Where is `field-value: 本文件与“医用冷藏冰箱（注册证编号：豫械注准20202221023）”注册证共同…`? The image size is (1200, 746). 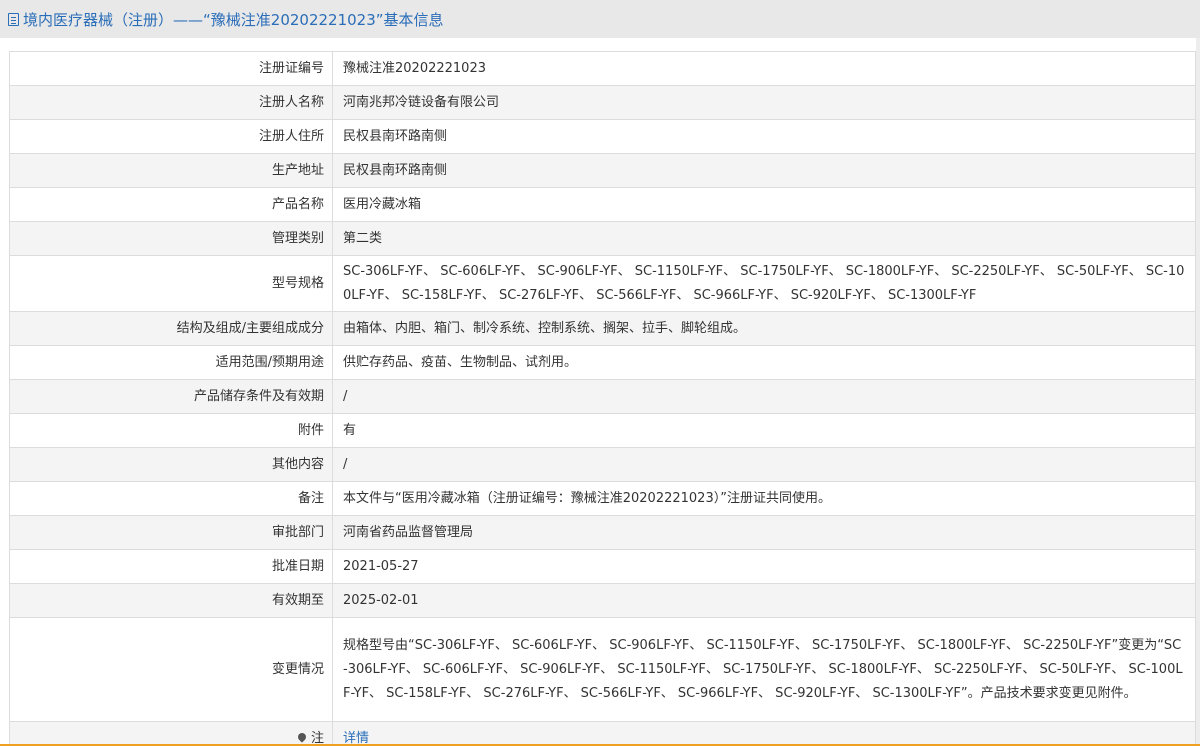 field-value: 本文件与“医用冷藏冰箱（注册证编号：豫械注准20202221023）”注册证共同… is located at coordinates (764, 498).